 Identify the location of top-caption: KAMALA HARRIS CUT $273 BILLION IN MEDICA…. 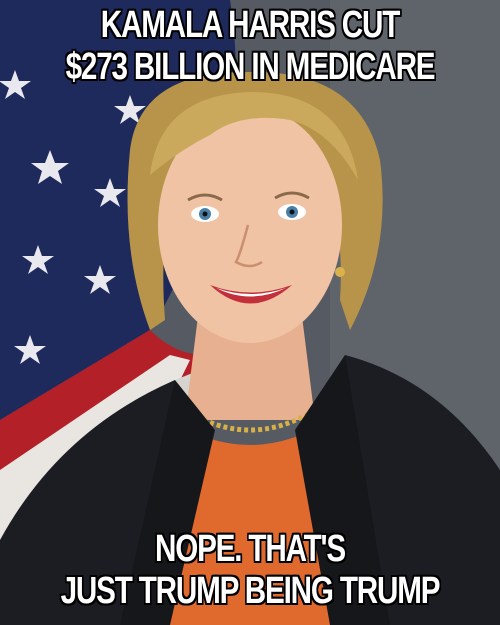
(250, 46).